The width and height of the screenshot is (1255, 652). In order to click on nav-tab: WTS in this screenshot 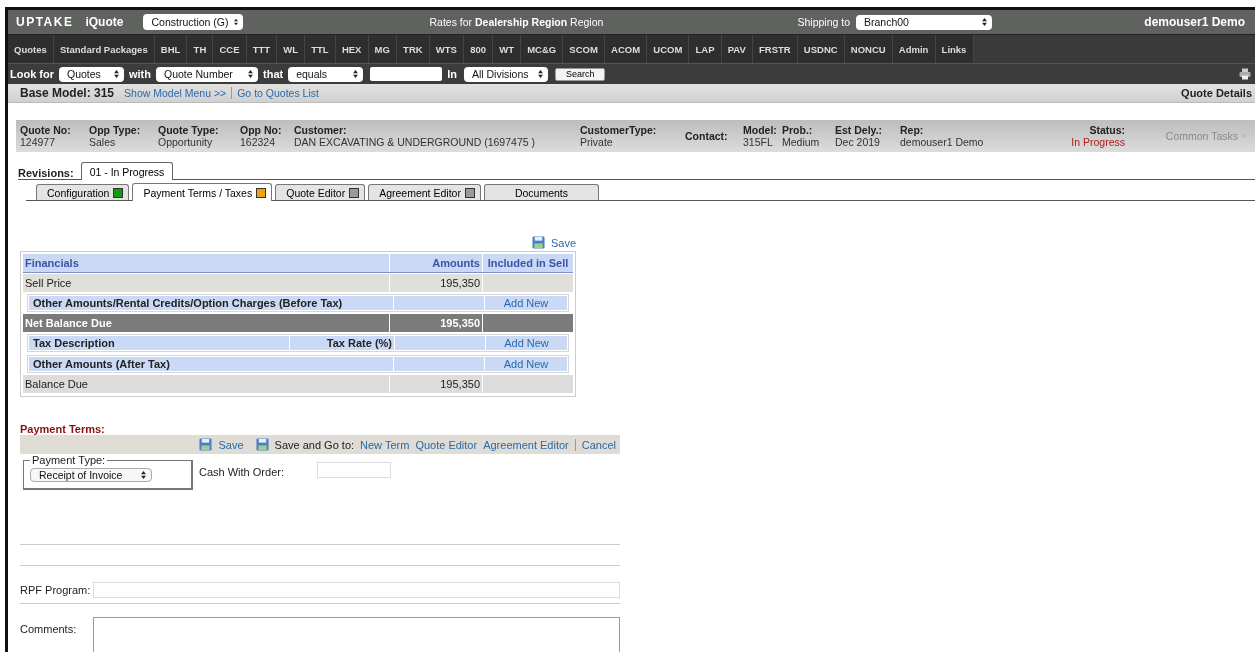, I will do `click(447, 49)`.